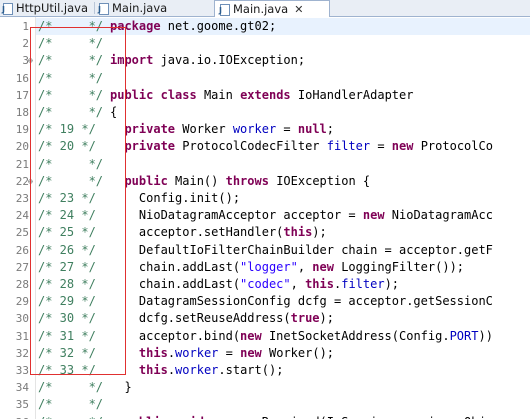 This screenshot has height=419, width=530. What do you see at coordinates (178, 94) in the screenshot?
I see `keyword-token: class` at bounding box center [178, 94].